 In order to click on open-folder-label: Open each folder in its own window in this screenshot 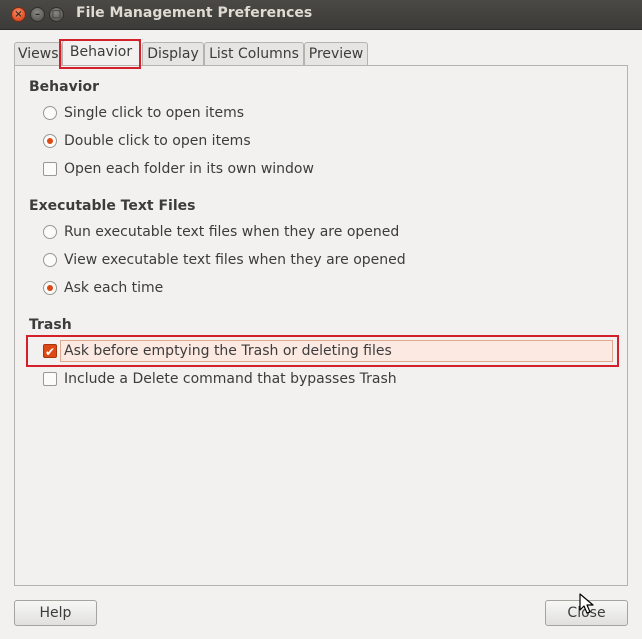, I will do `click(189, 169)`.